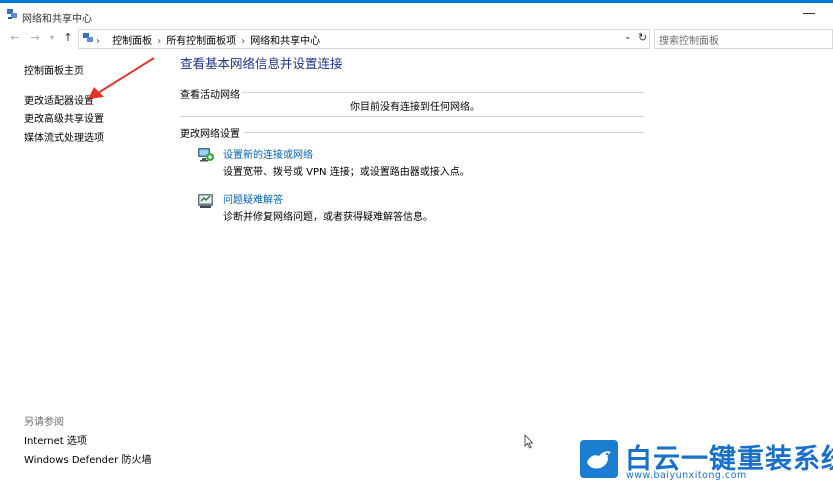  I want to click on mouse-cursor-icon, so click(529, 441).